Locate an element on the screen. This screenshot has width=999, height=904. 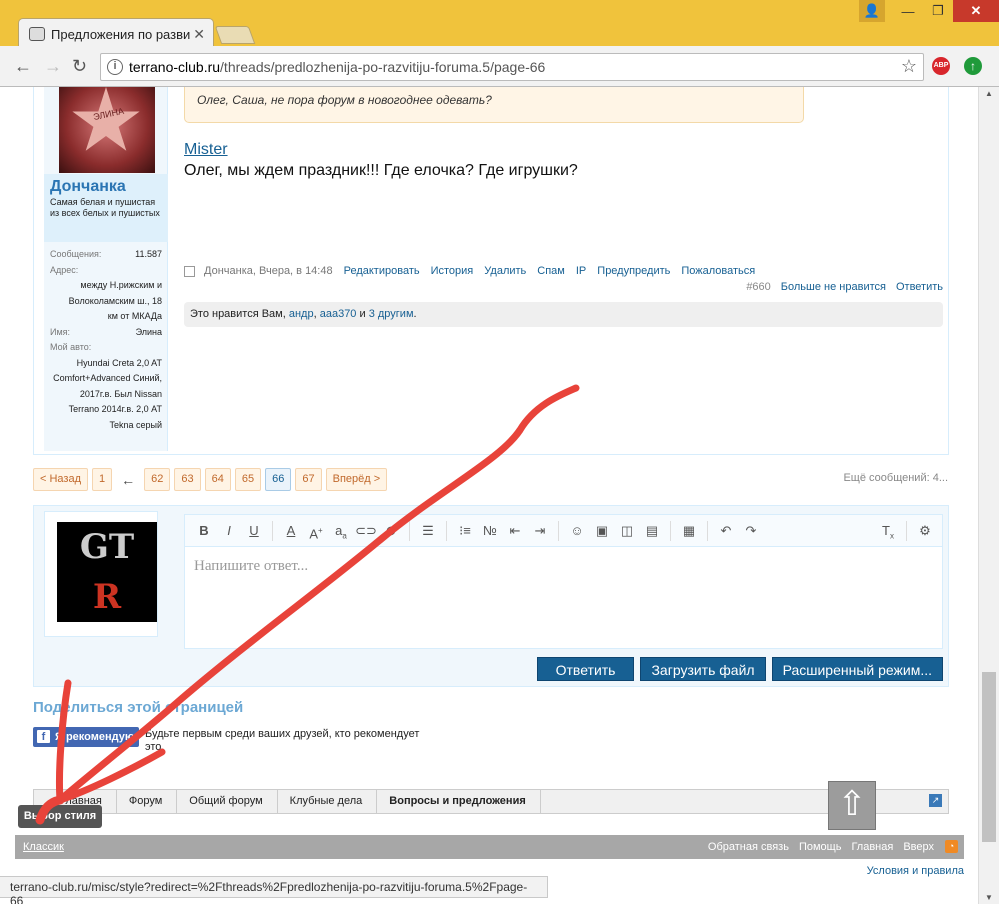
scroll-down-icon: ▼ is located at coordinates (989, 897).